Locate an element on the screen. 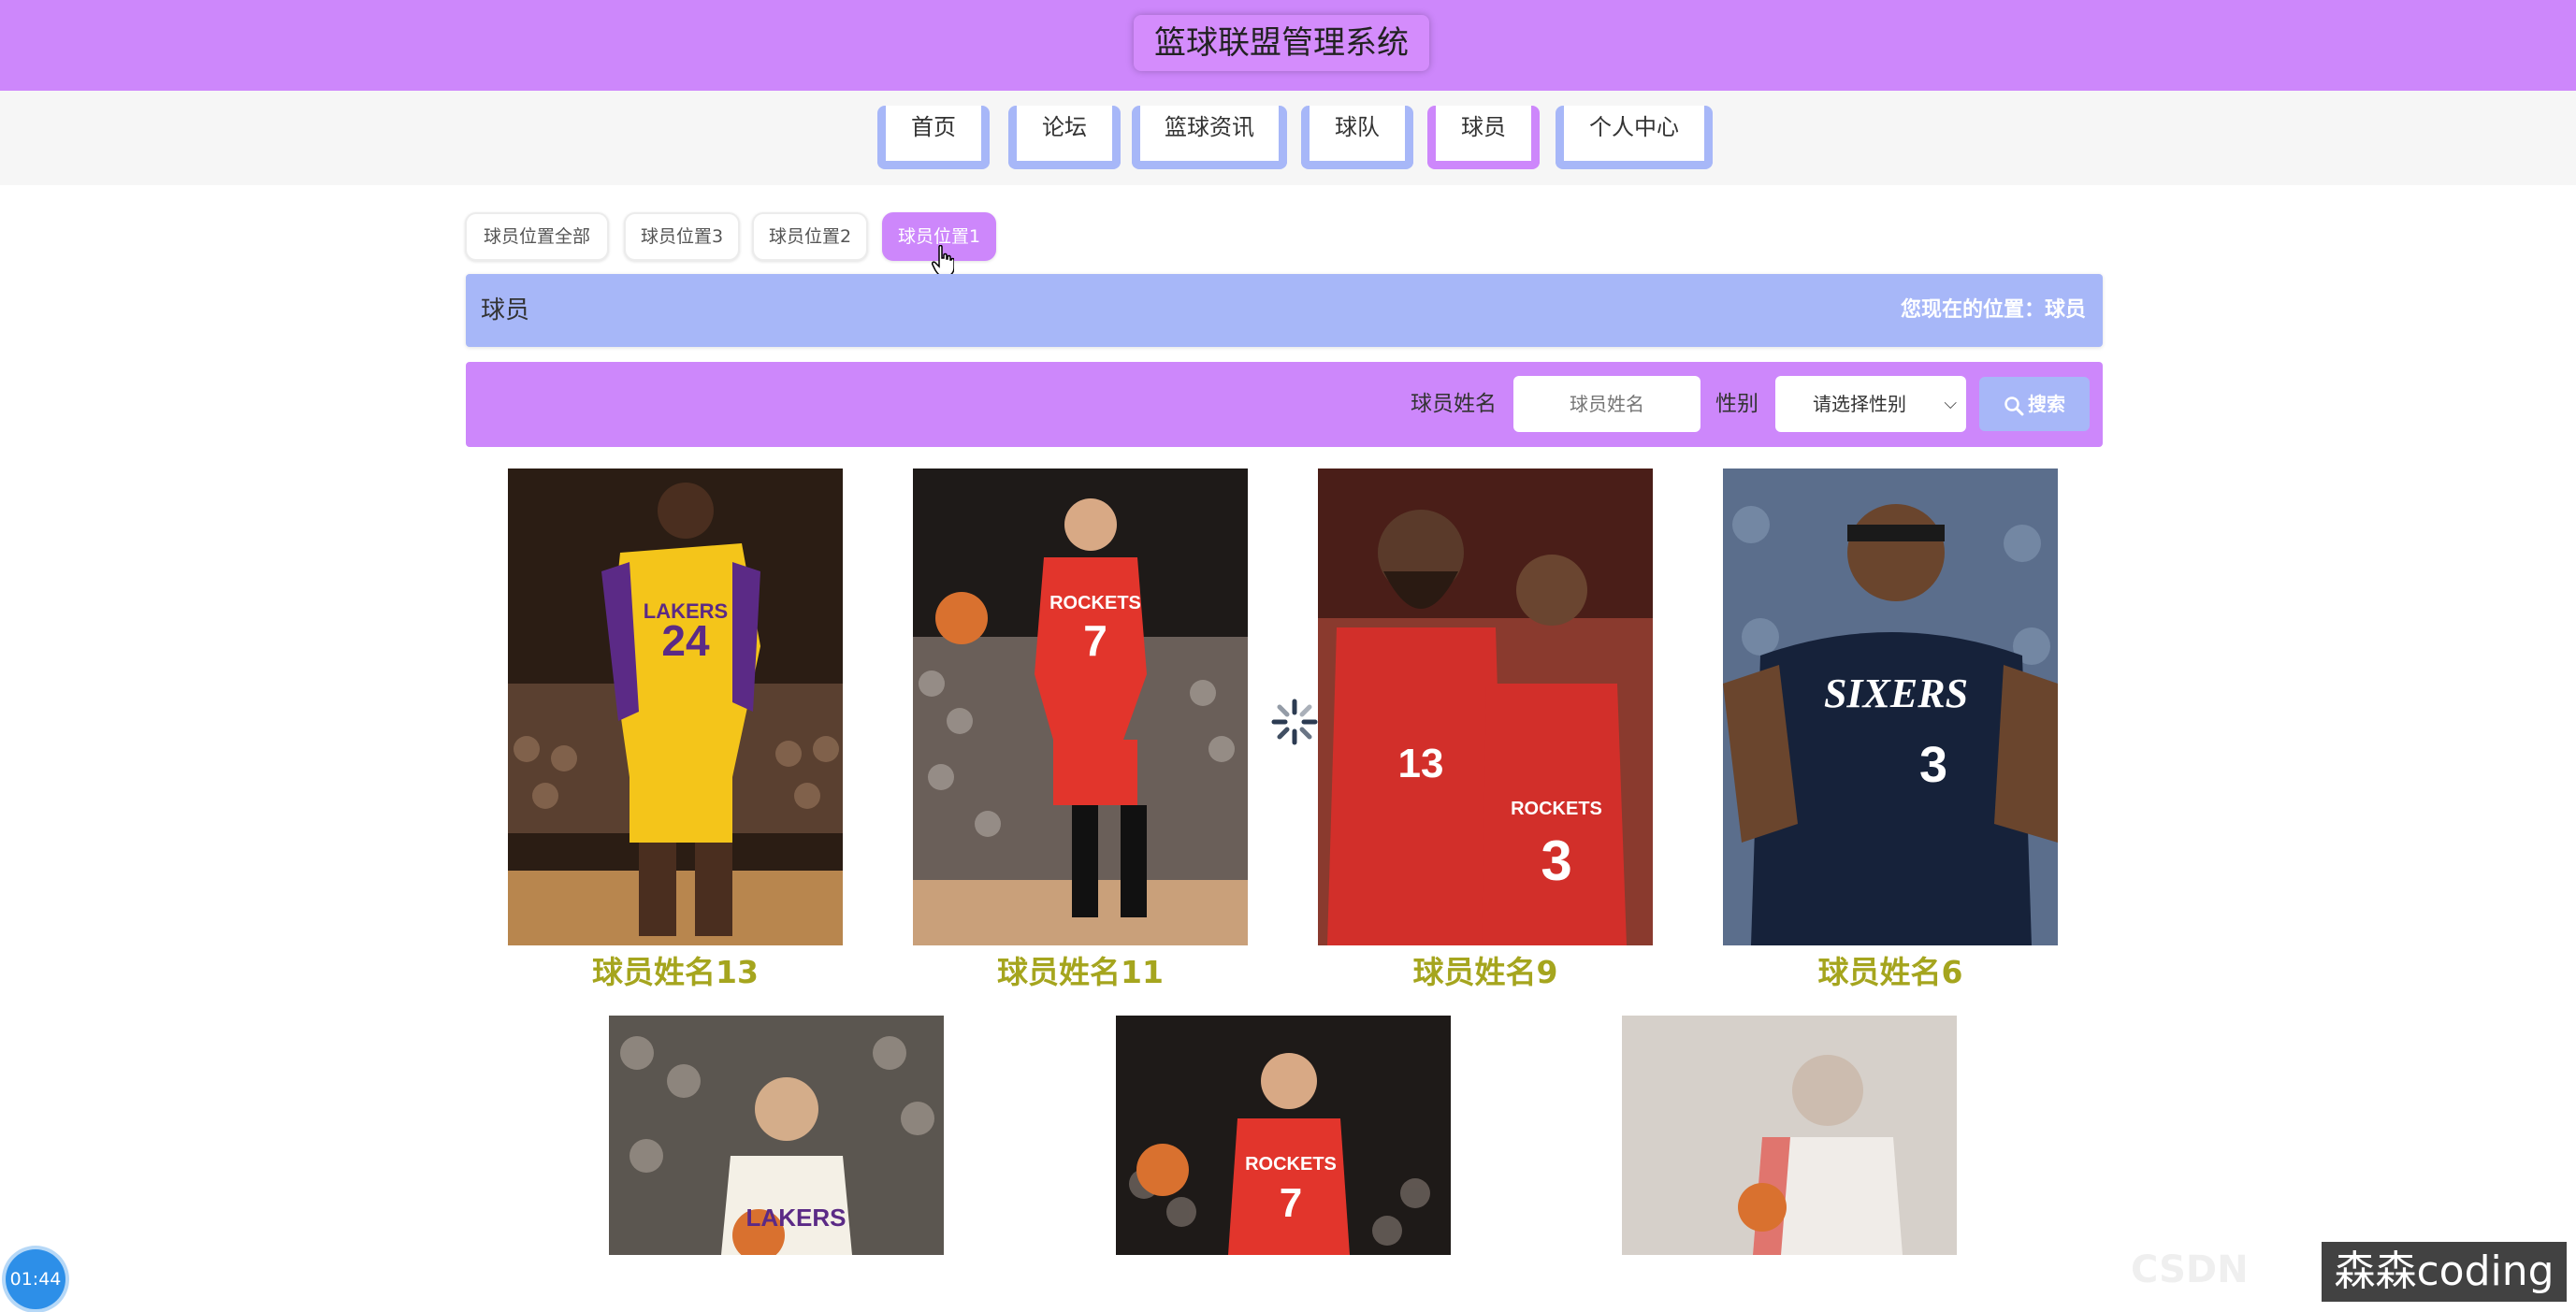 The image size is (2576, 1312). search-button: 搜索 is located at coordinates (2034, 404).